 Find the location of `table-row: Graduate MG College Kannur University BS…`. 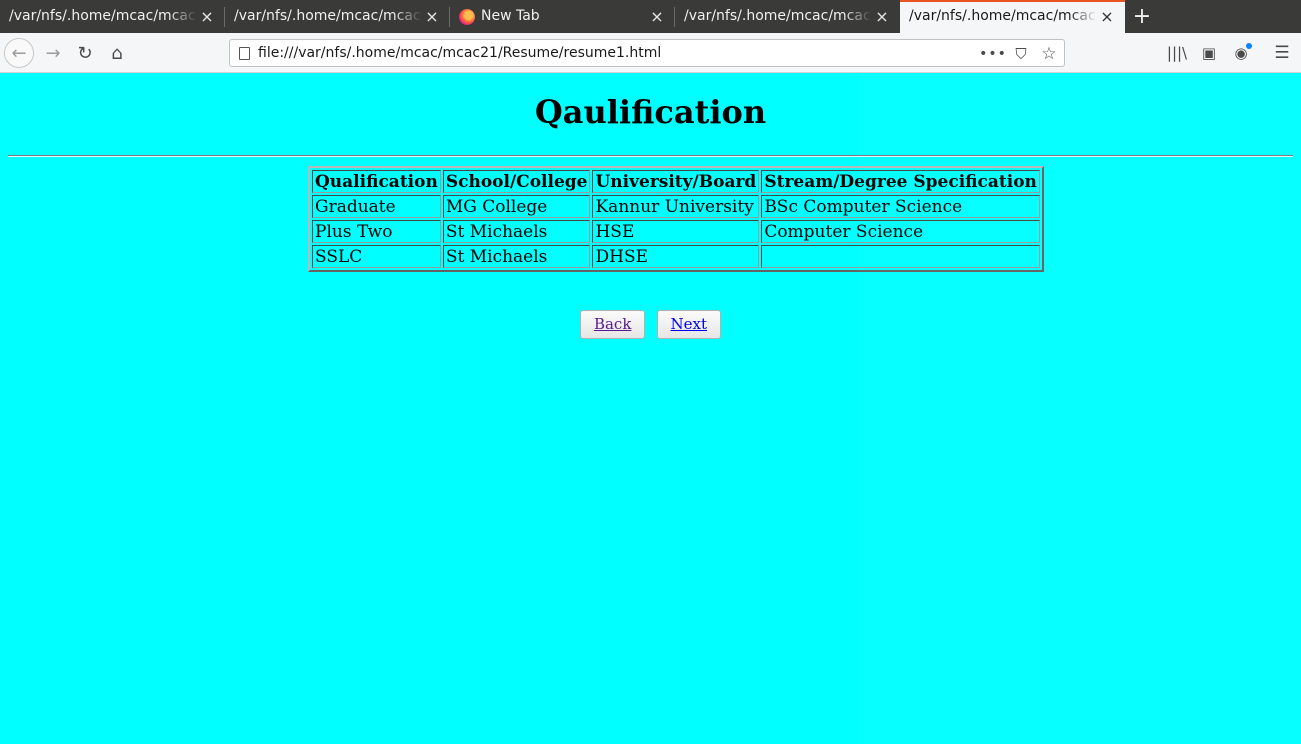

table-row: Graduate MG College Kannur University BS… is located at coordinates (676, 206).